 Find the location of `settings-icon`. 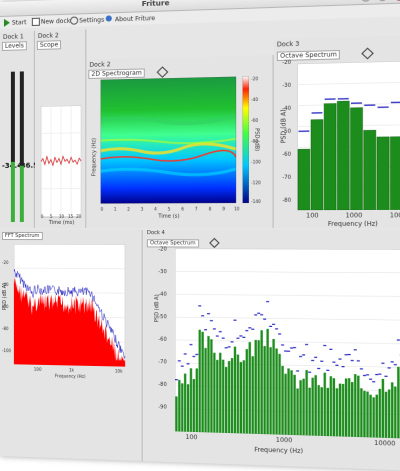

settings-icon is located at coordinates (74, 20).